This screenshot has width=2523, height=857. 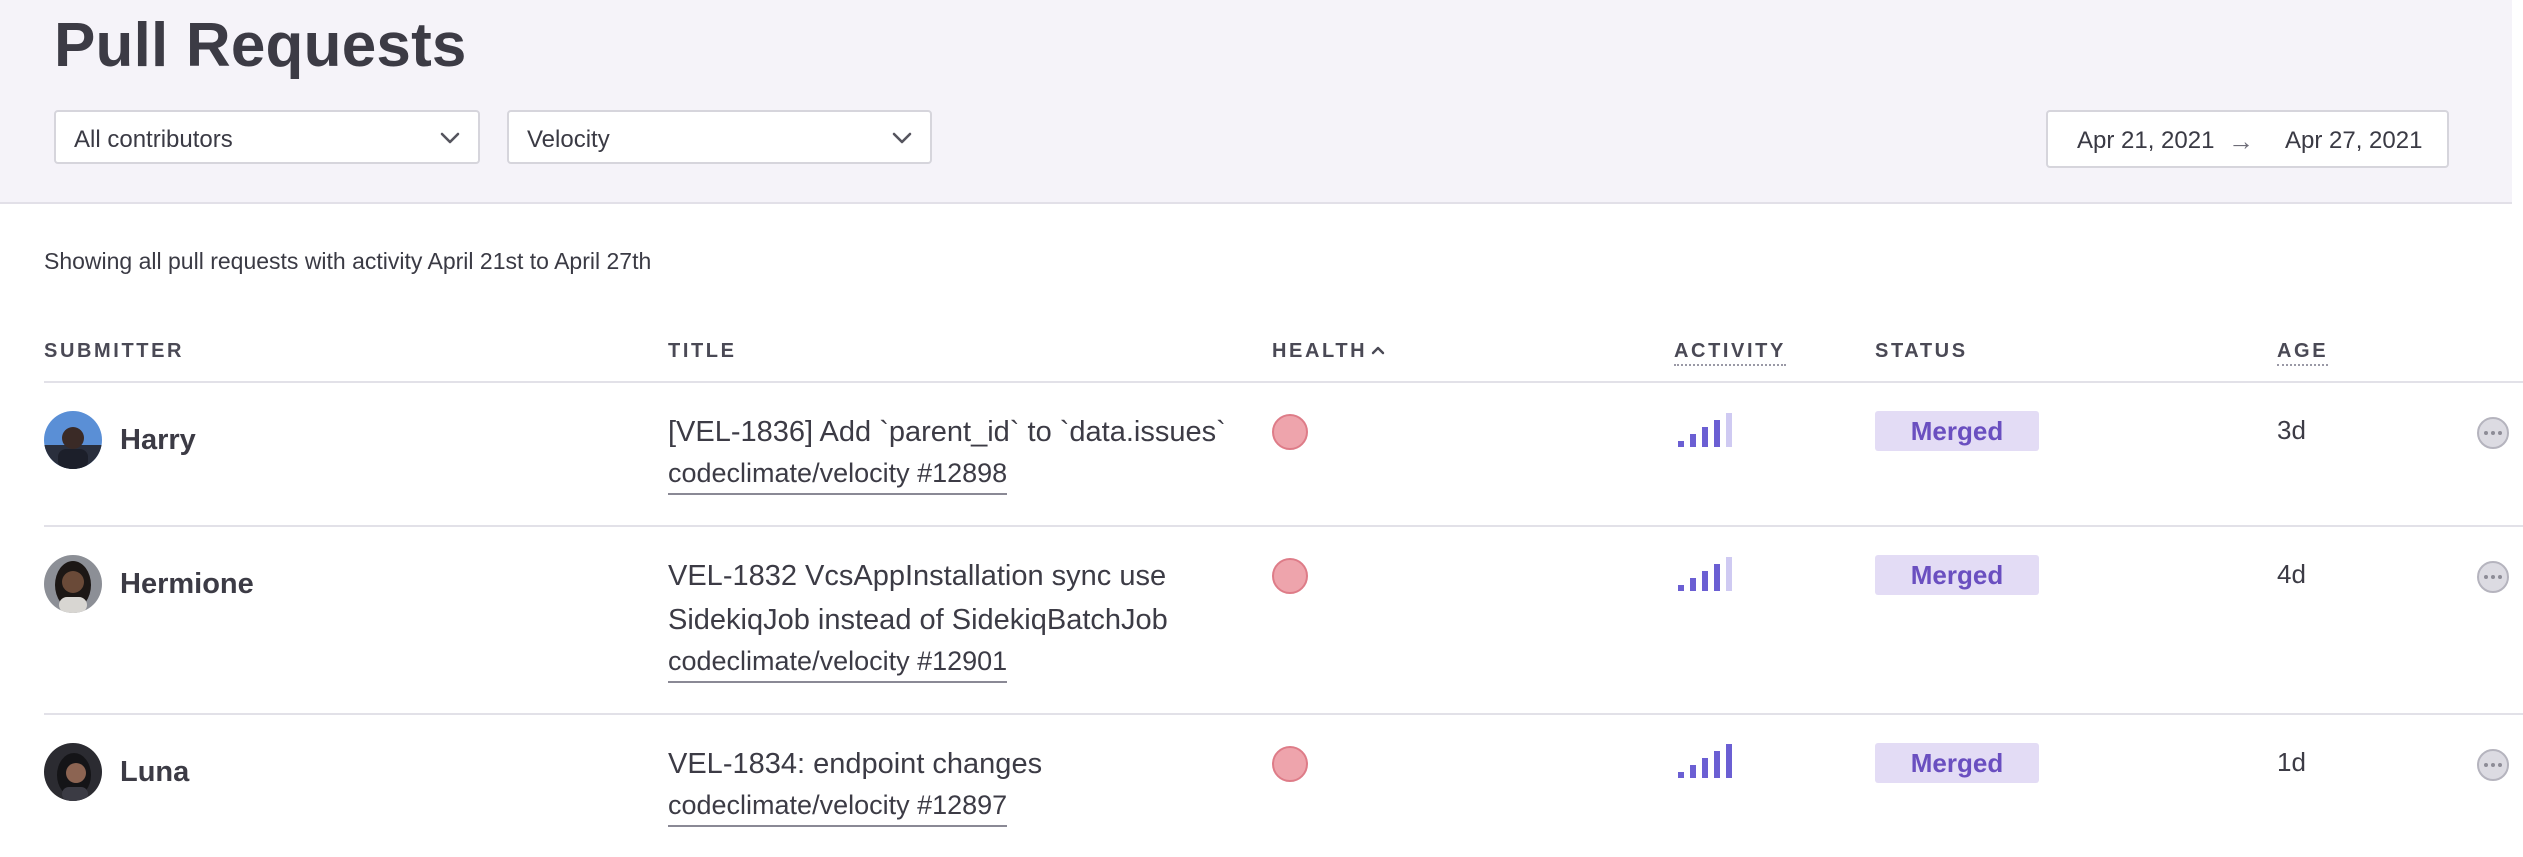 I want to click on pr-repo-link: codeclimate/velocity #12898, so click(x=838, y=476).